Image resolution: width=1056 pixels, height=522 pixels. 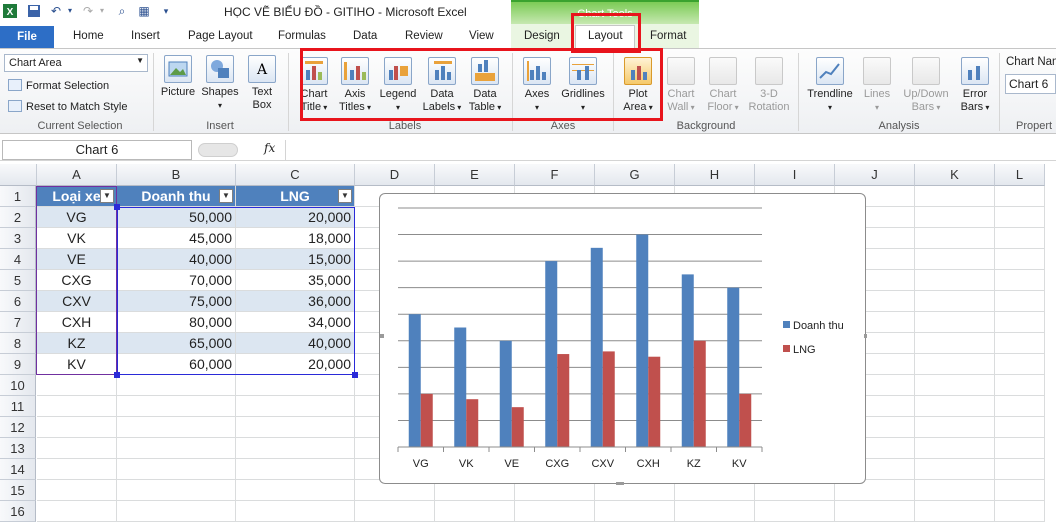 What do you see at coordinates (176, 196) in the screenshot?
I see `table-header-cell: Doanh thu ▼` at bounding box center [176, 196].